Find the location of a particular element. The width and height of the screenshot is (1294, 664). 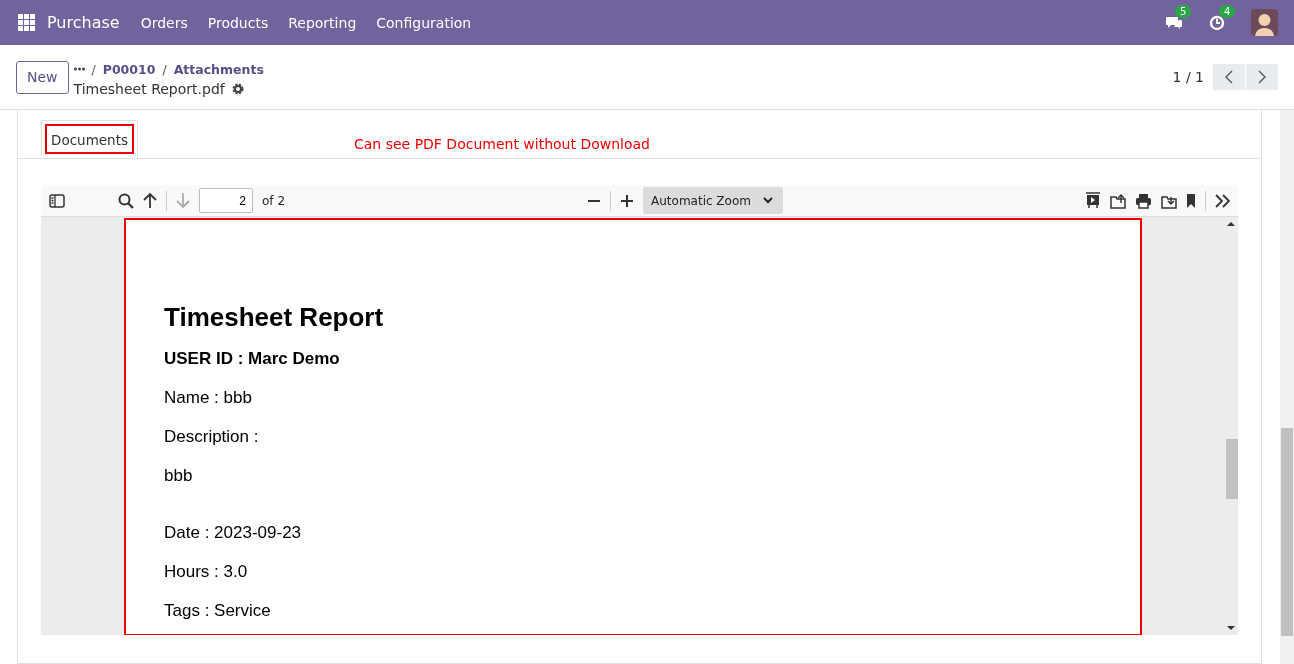

breadcrumb-link: Attachments is located at coordinates (218, 69).